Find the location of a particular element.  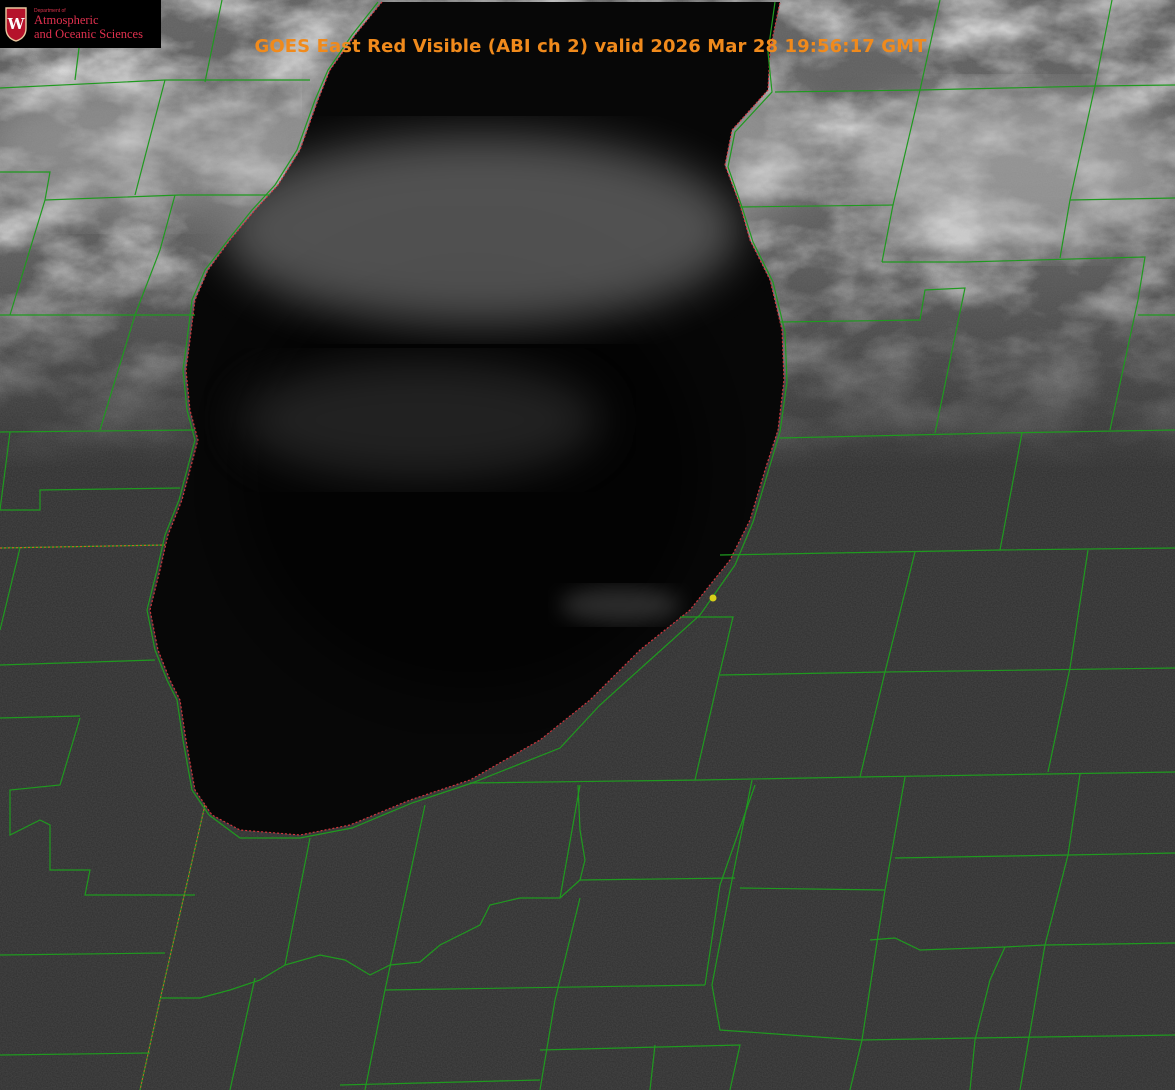

svg-text: W is located at coordinates (16, 24).